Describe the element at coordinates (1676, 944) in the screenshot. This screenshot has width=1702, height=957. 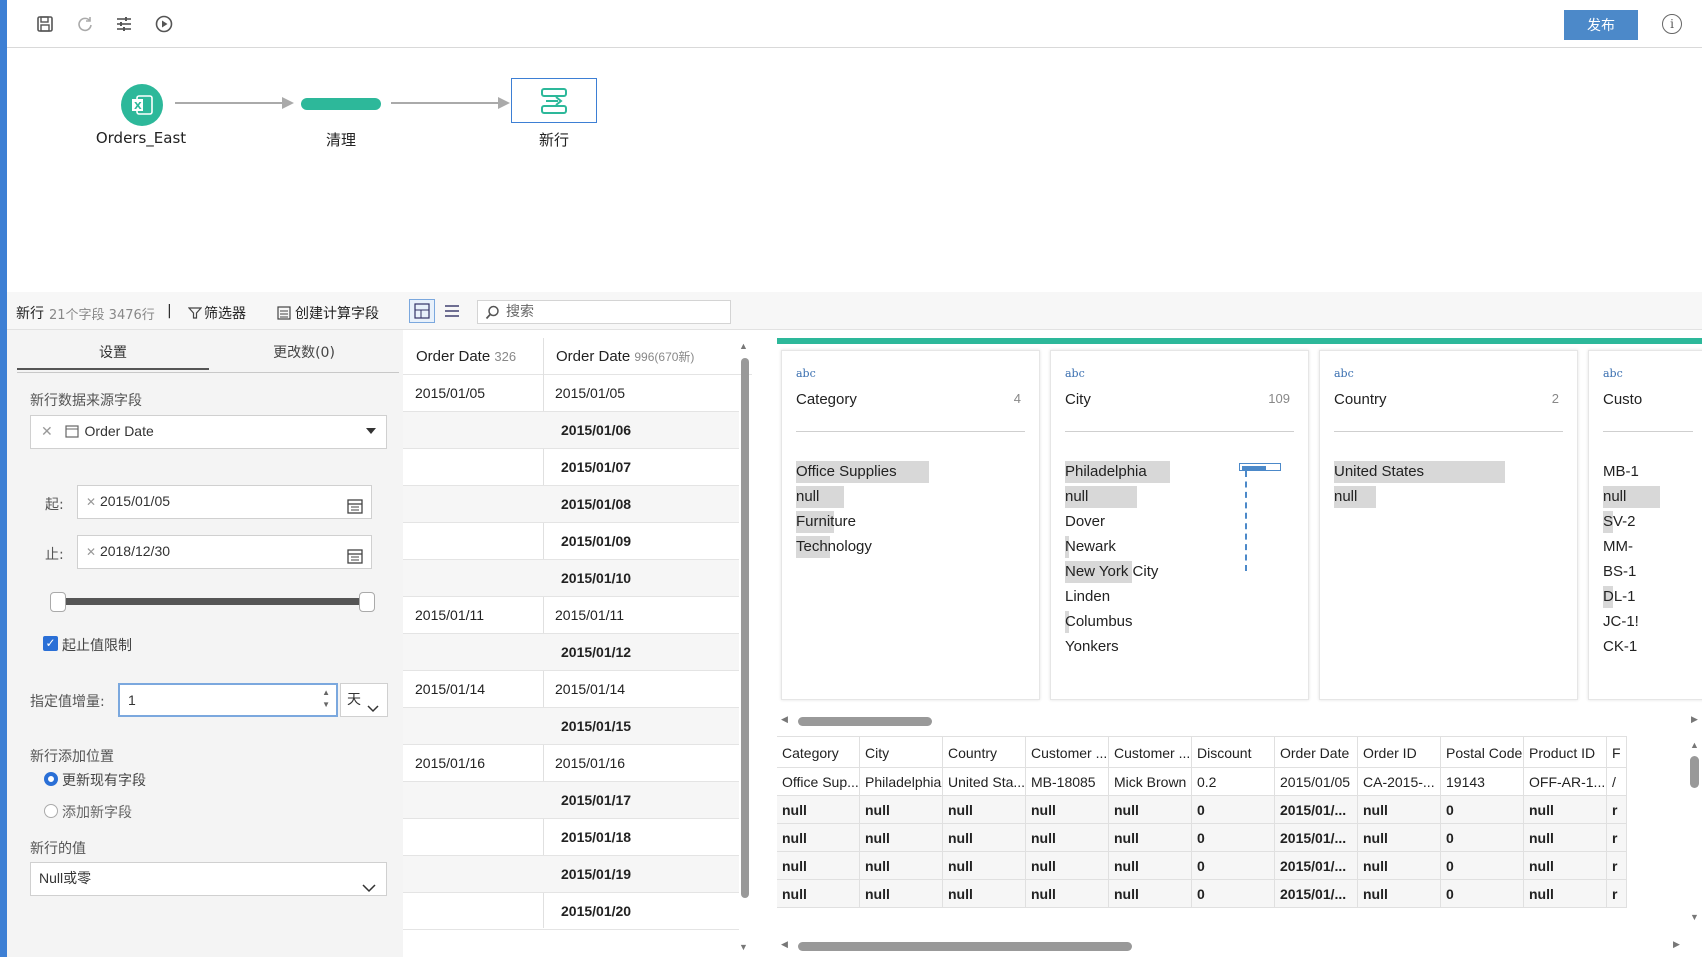
I see `scroll-right-arrow-icon: ▶` at that location.